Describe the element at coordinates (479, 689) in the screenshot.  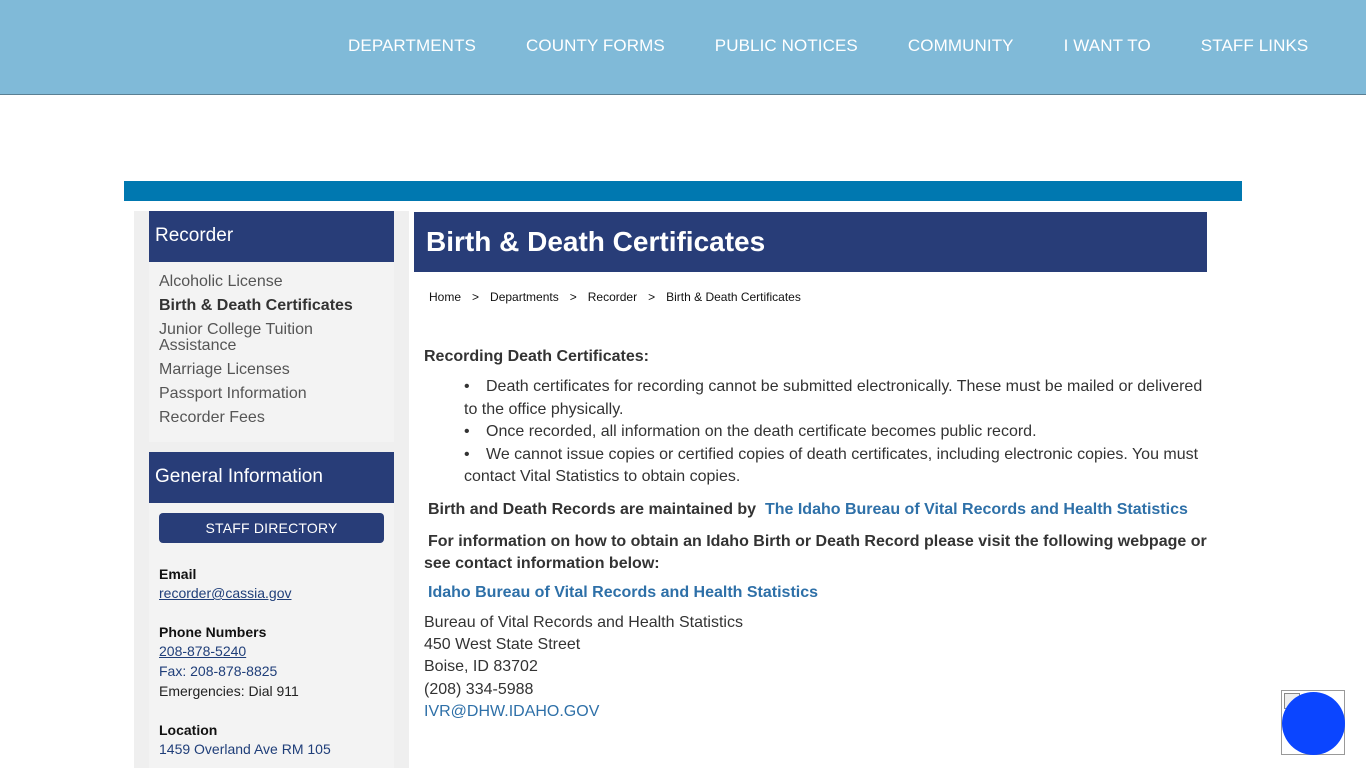
I see `address-line: (208) 334-5988` at that location.